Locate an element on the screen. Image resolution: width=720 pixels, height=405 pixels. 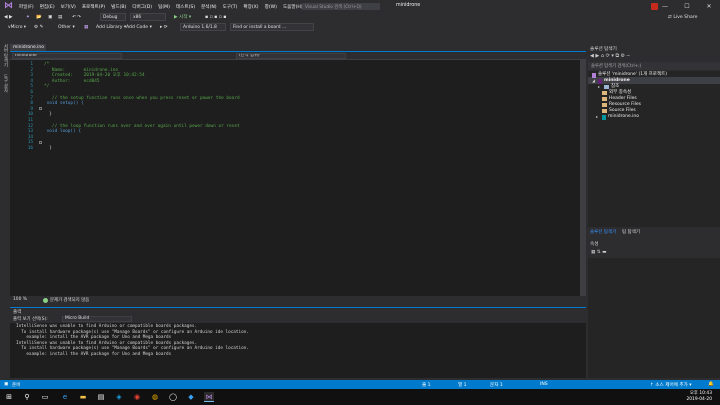
solution-explorer-toolbar: ◀ ▶ ⌂ ⟳ ▾ ⧉ ⚙ ─ is located at coordinates (654, 57).